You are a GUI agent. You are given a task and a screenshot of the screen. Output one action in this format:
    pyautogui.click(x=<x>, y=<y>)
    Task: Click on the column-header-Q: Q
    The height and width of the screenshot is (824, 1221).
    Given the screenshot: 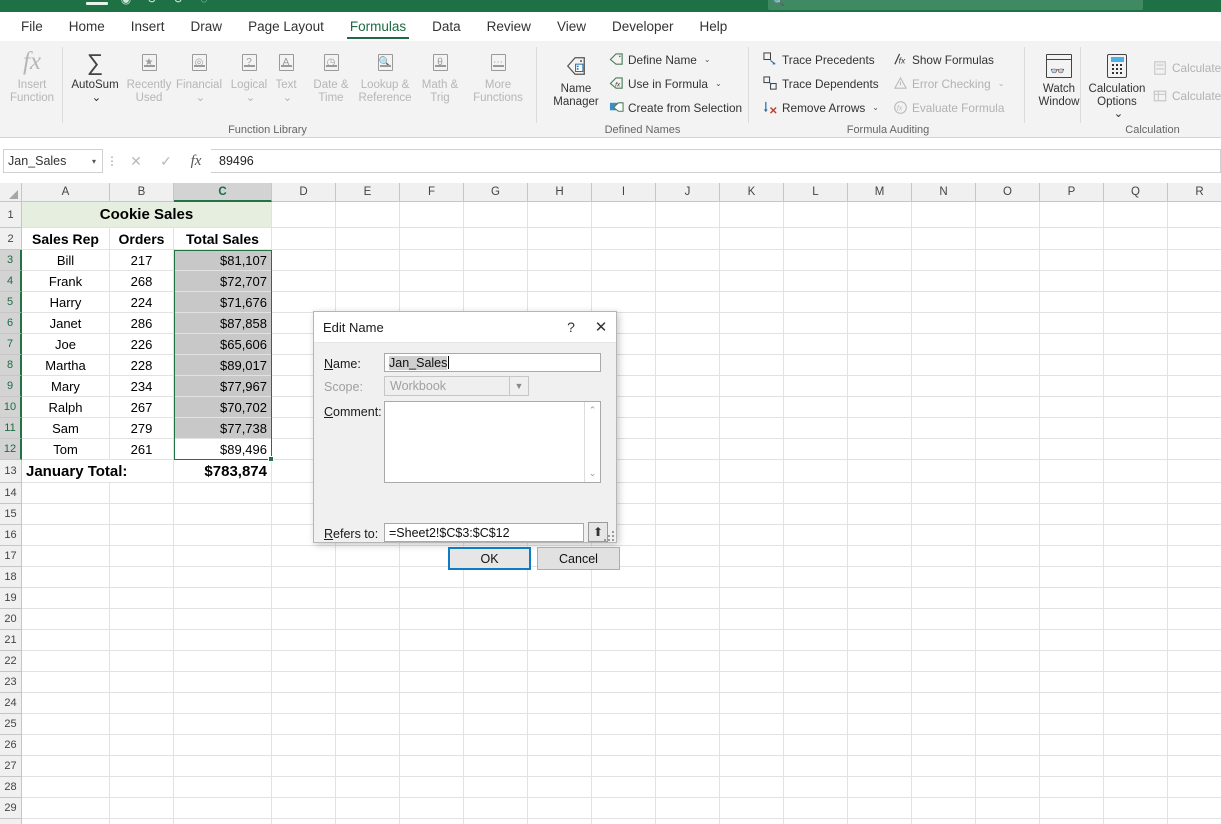 What is the action you would take?
    pyautogui.click(x=1136, y=192)
    